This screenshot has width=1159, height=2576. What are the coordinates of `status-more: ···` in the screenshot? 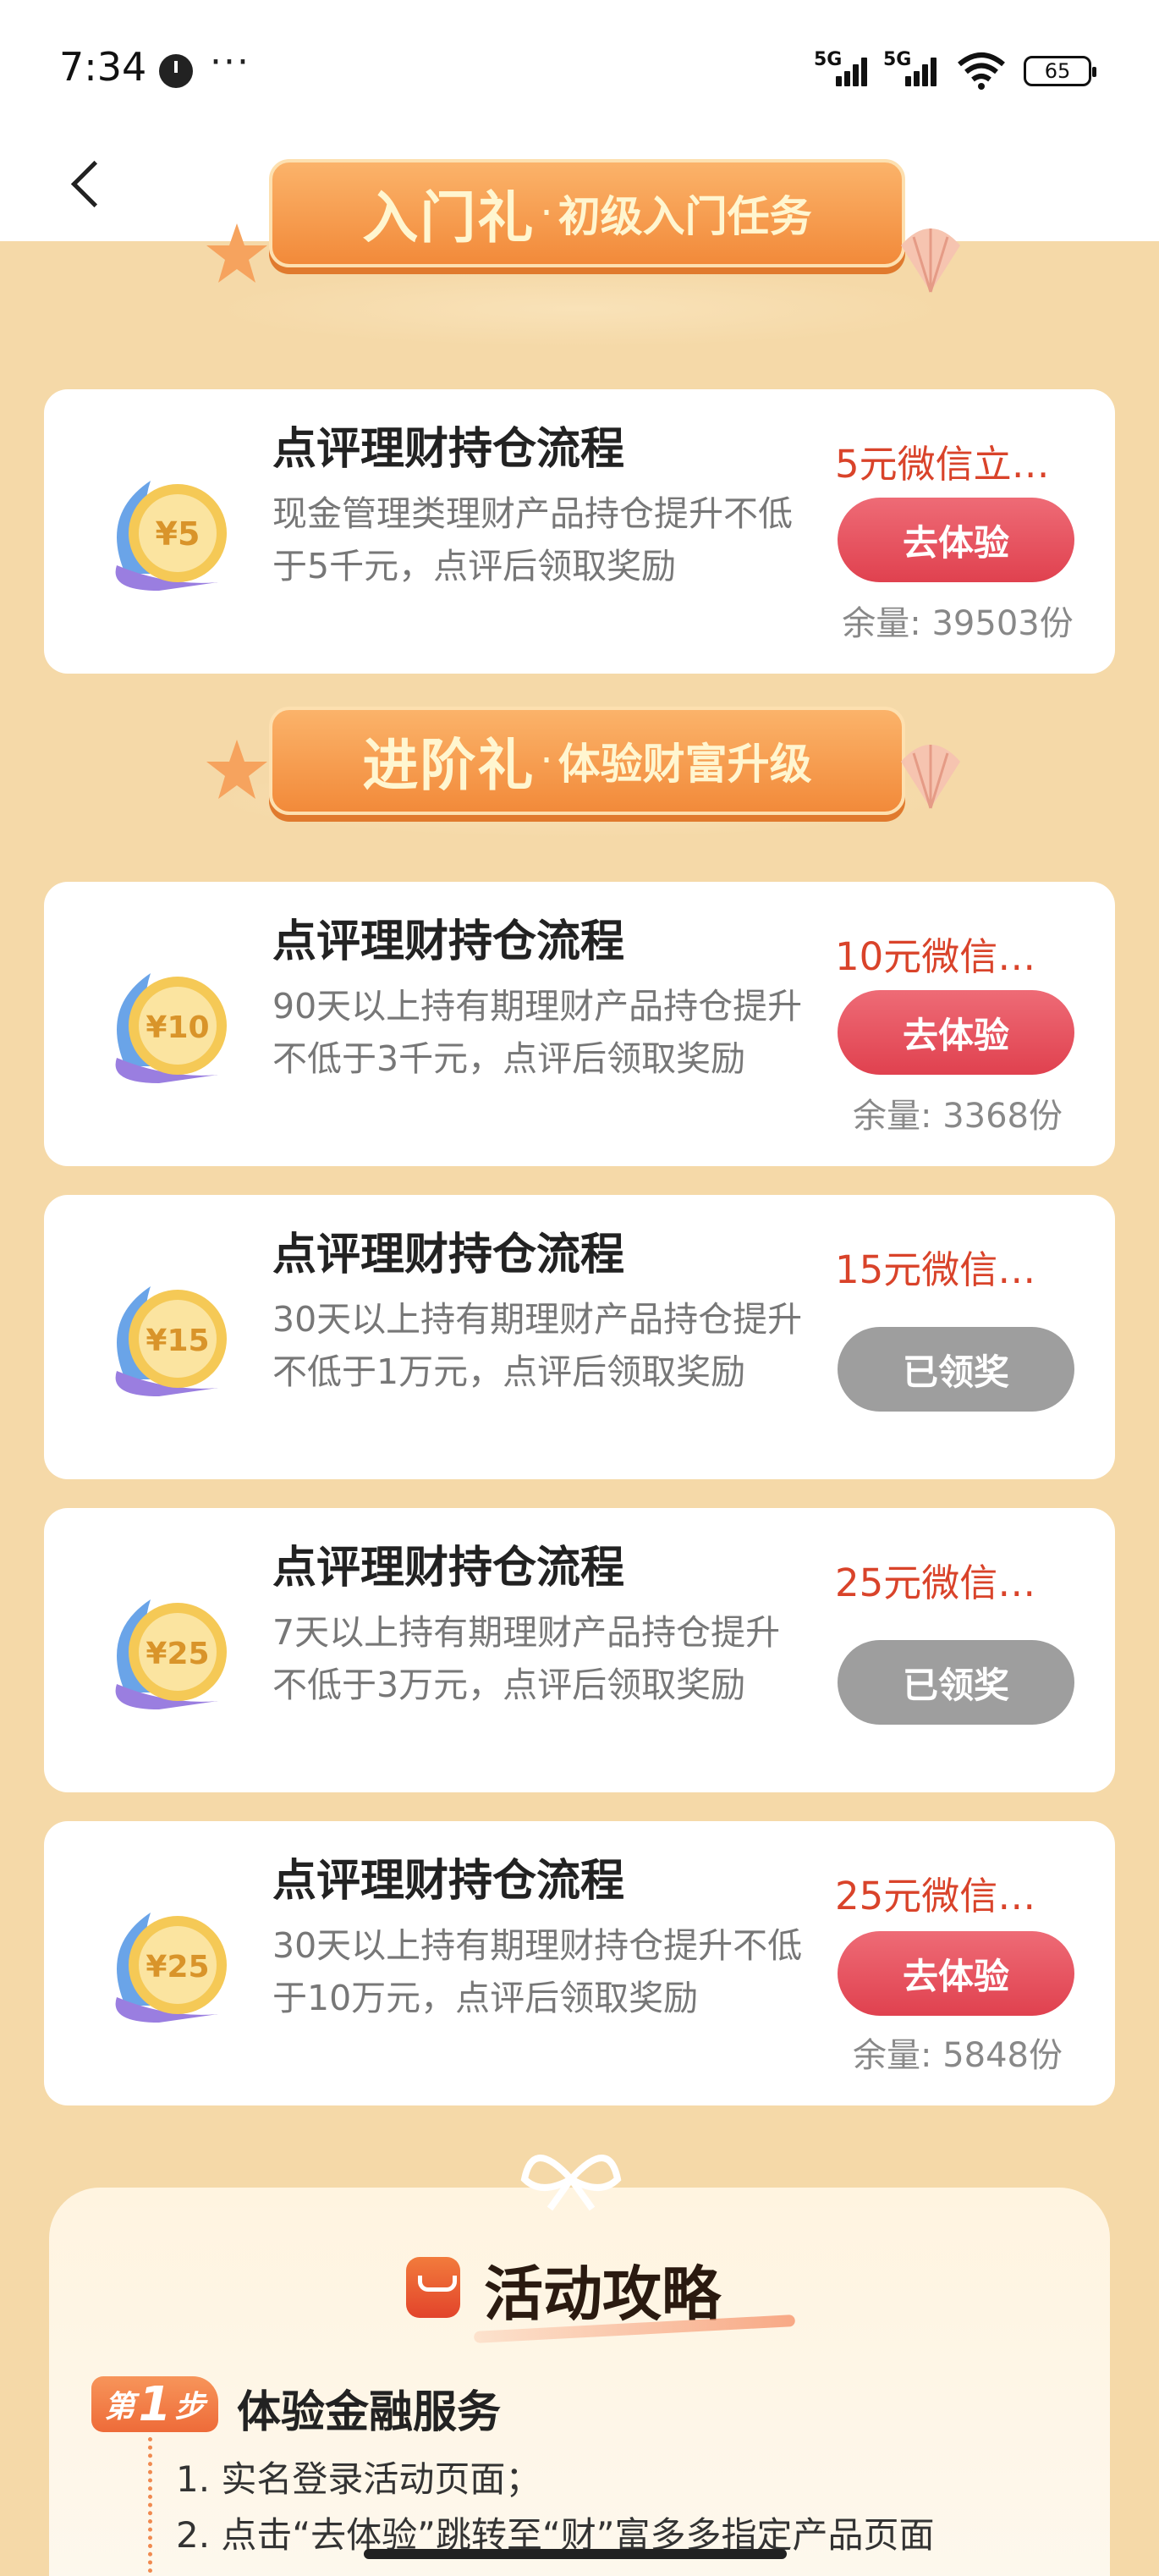 It's located at (230, 63).